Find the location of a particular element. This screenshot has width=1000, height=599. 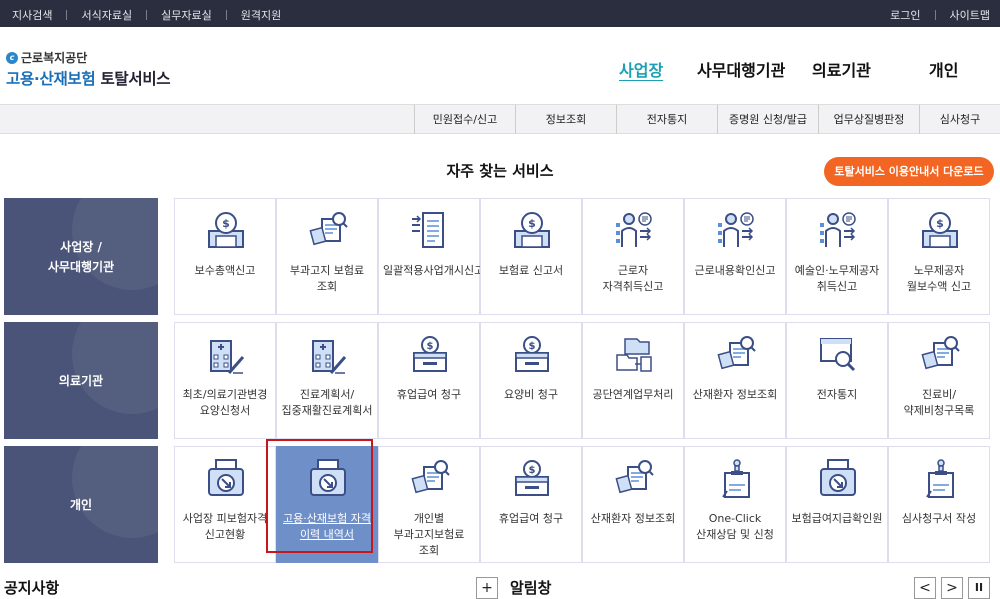

gnb-agency: 사무대행기관 is located at coordinates (741, 69).